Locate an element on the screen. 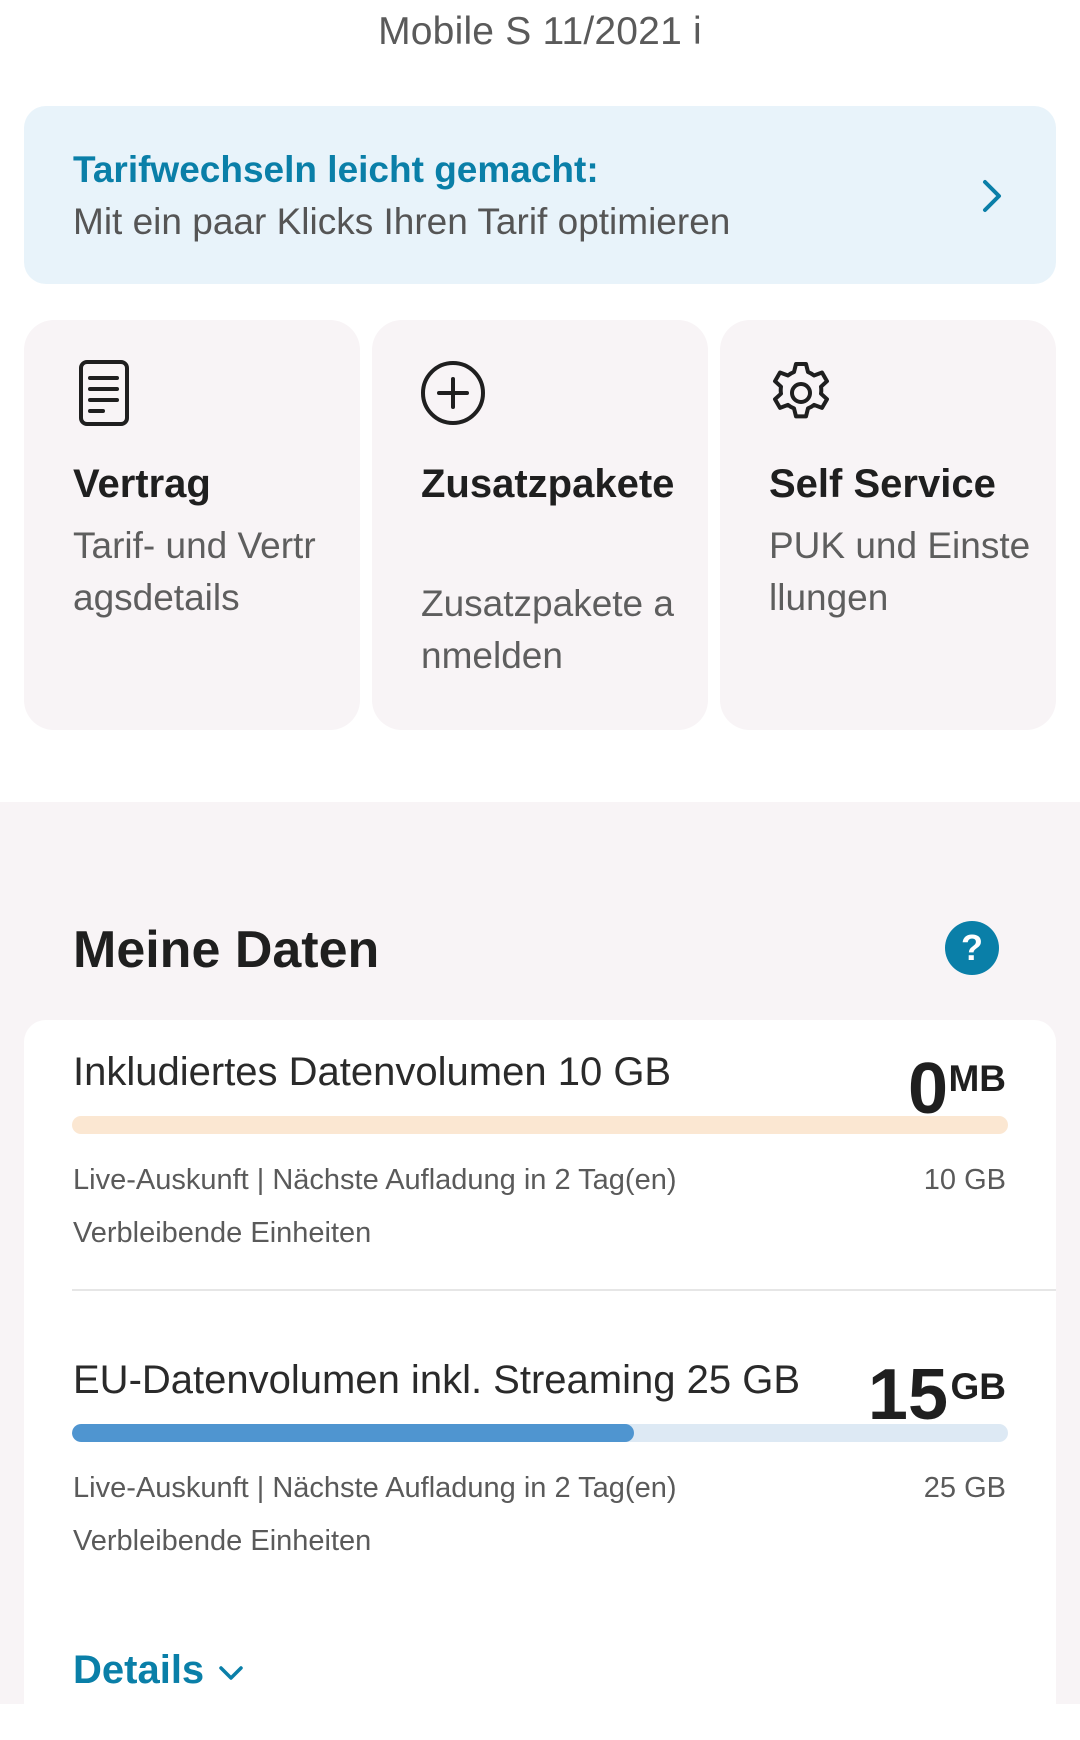 Image resolution: width=1080 pixels, height=1740 pixels. usage-progress-fill is located at coordinates (353, 1433).